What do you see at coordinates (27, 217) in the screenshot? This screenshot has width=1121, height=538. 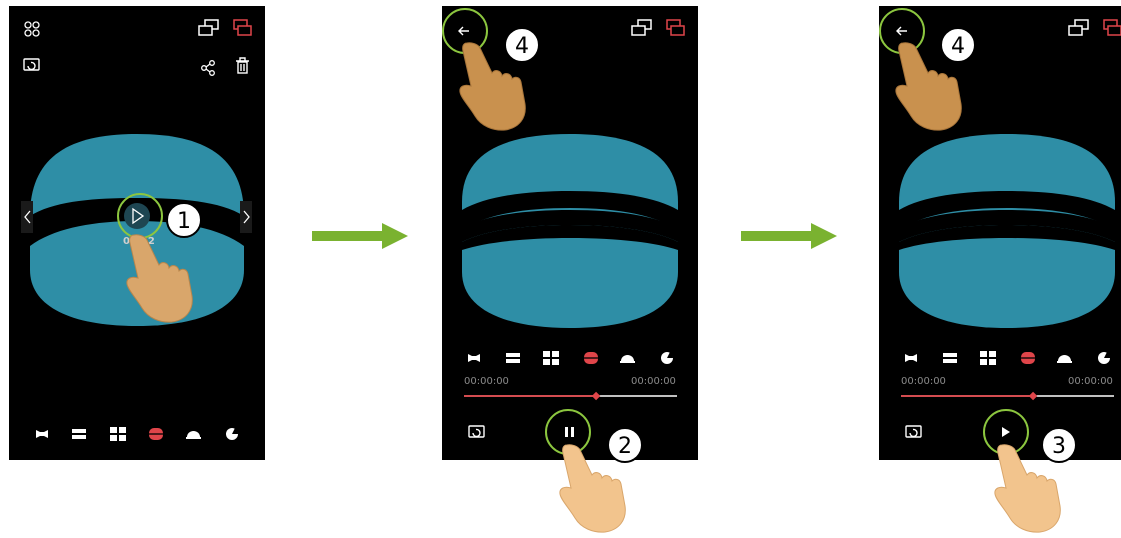 I see `chevron-left-icon` at bounding box center [27, 217].